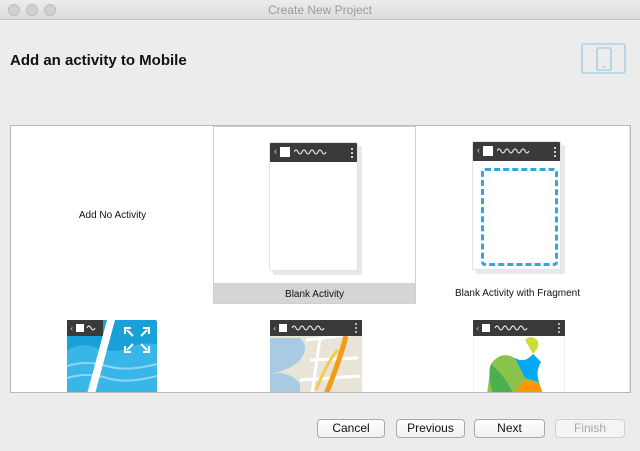  I want to click on tile-add-no-activity: Add No Activity, so click(112, 215).